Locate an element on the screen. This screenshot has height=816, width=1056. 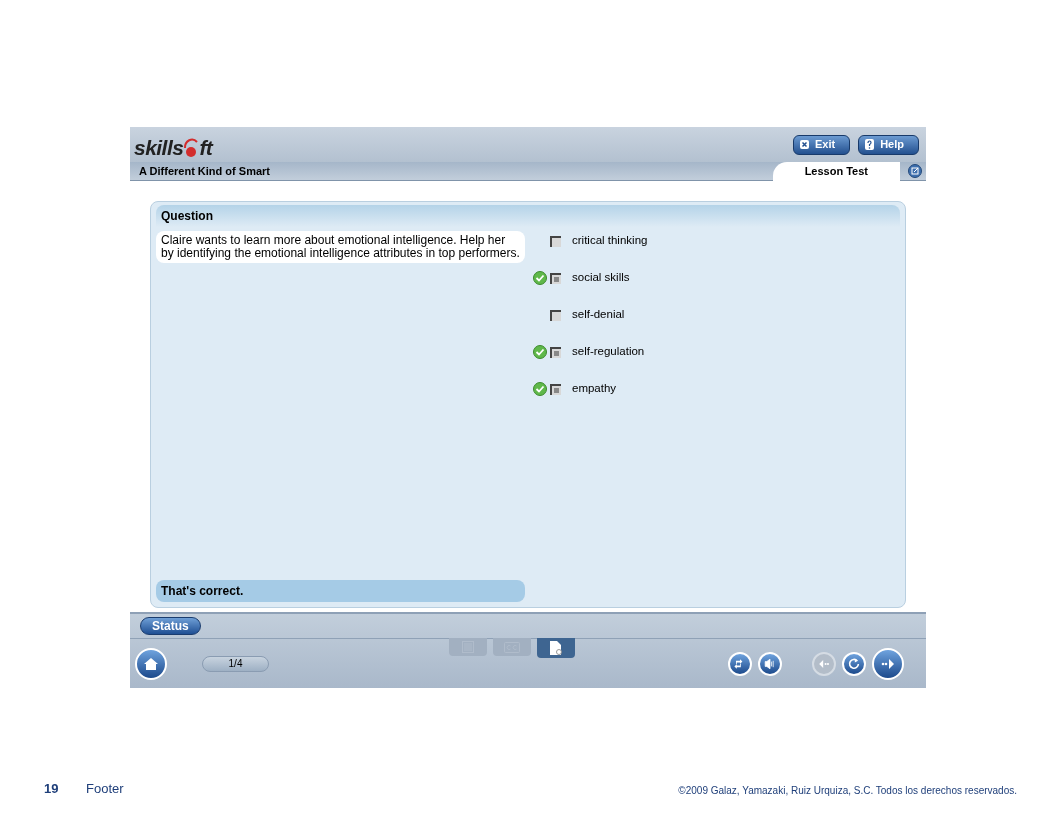
help-icon is located at coordinates (870, 144).